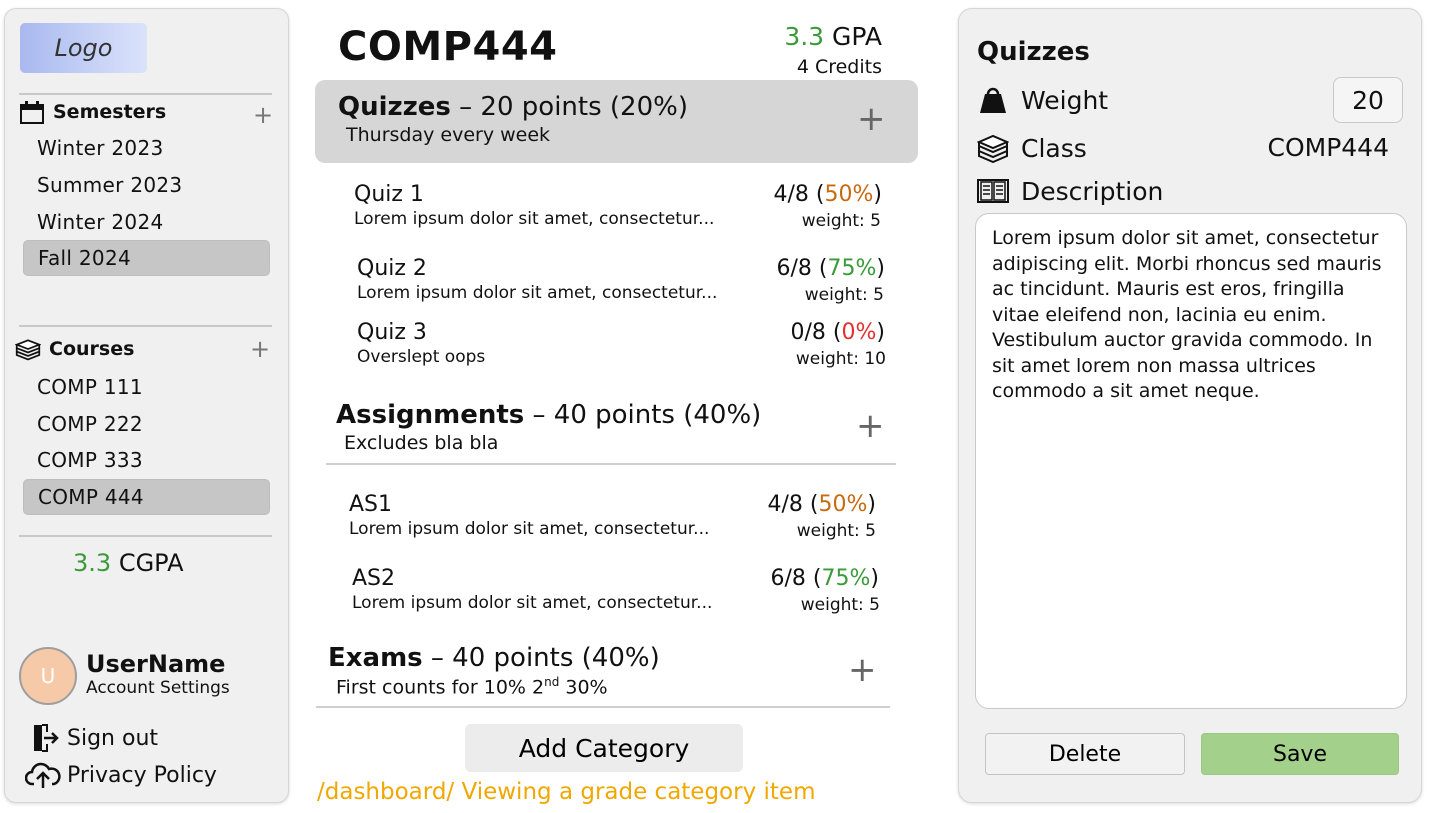 This screenshot has width=1435, height=813. Describe the element at coordinates (857, 36) in the screenshot. I see `gpa-label: GPA` at that location.